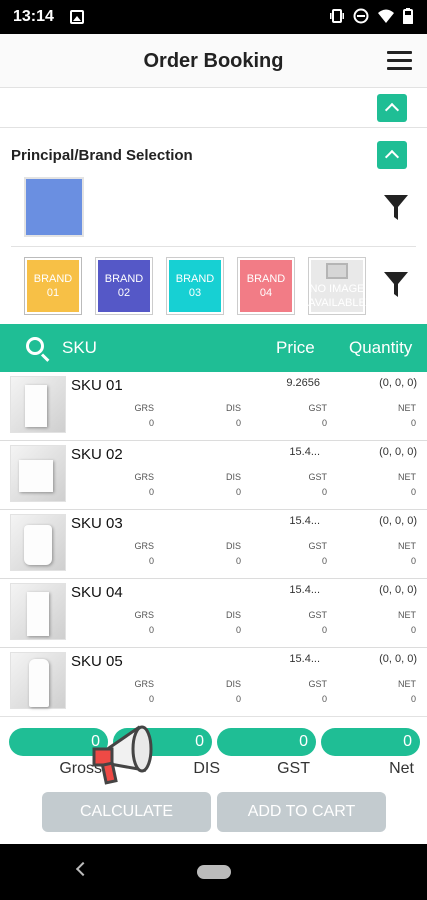 This screenshot has width=427, height=900. Describe the element at coordinates (126, 812) in the screenshot. I see `calculate-button: CALCULATE` at that location.